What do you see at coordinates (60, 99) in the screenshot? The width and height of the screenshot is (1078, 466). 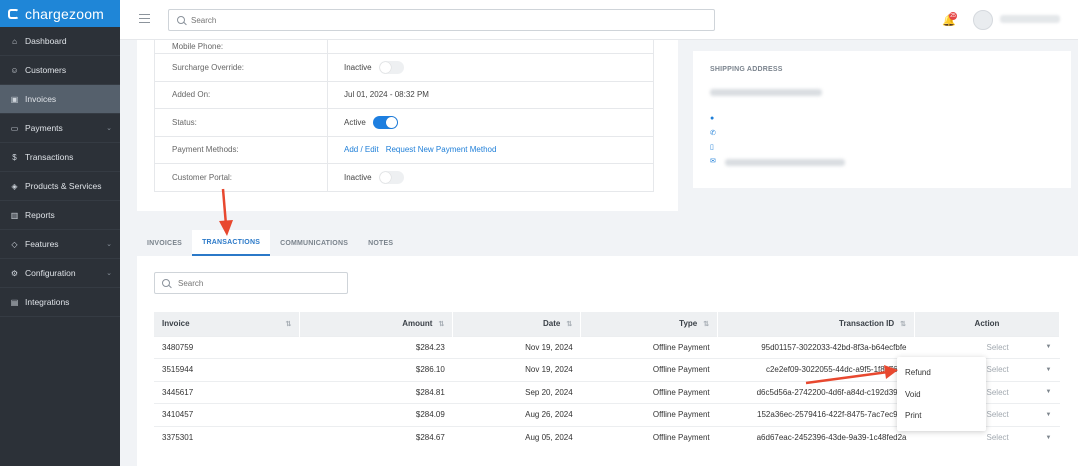 I see `sidebar-item-invoices: ▣ Invoices` at bounding box center [60, 99].